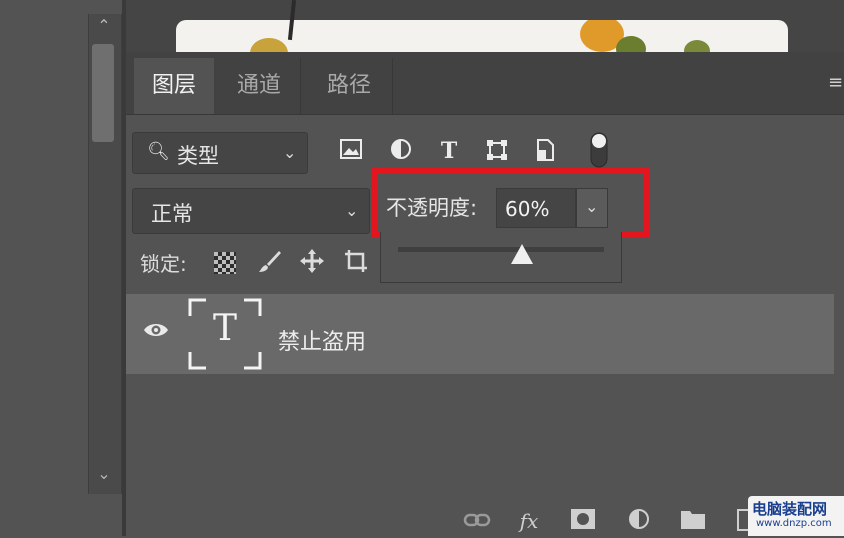  I want to click on watermark-title: 电脑装配网, so click(790, 509).